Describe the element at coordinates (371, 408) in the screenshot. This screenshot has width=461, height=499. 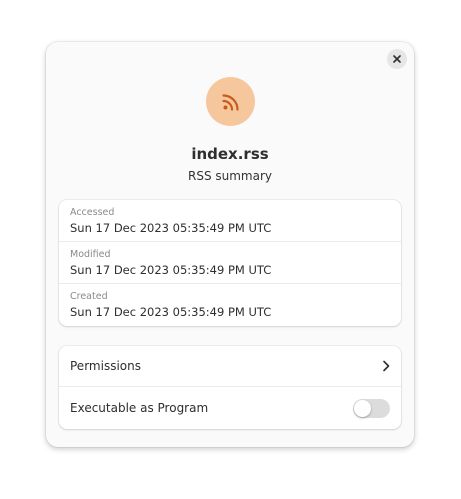
I see `executable-toggle` at that location.